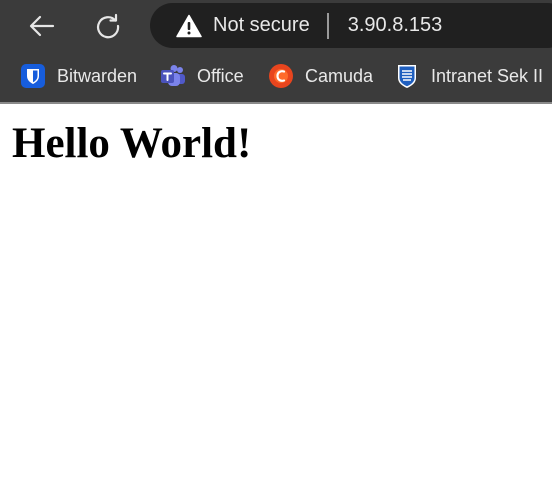  I want to click on back-button, so click(42, 26).